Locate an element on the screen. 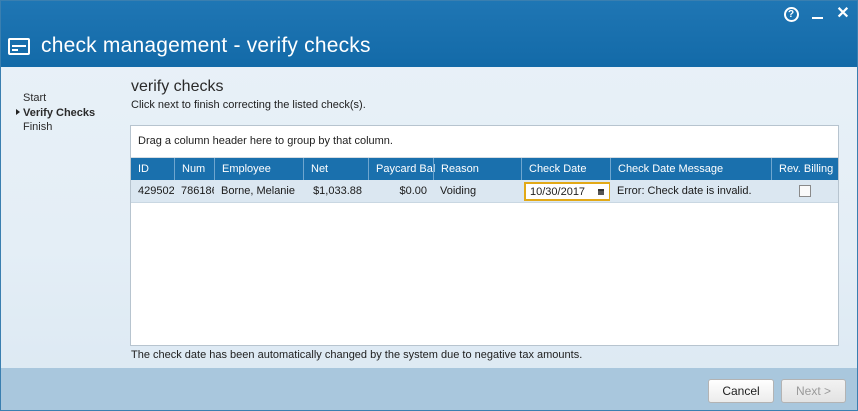 This screenshot has width=858, height=411. column-header-reason: Reason is located at coordinates (477, 169).